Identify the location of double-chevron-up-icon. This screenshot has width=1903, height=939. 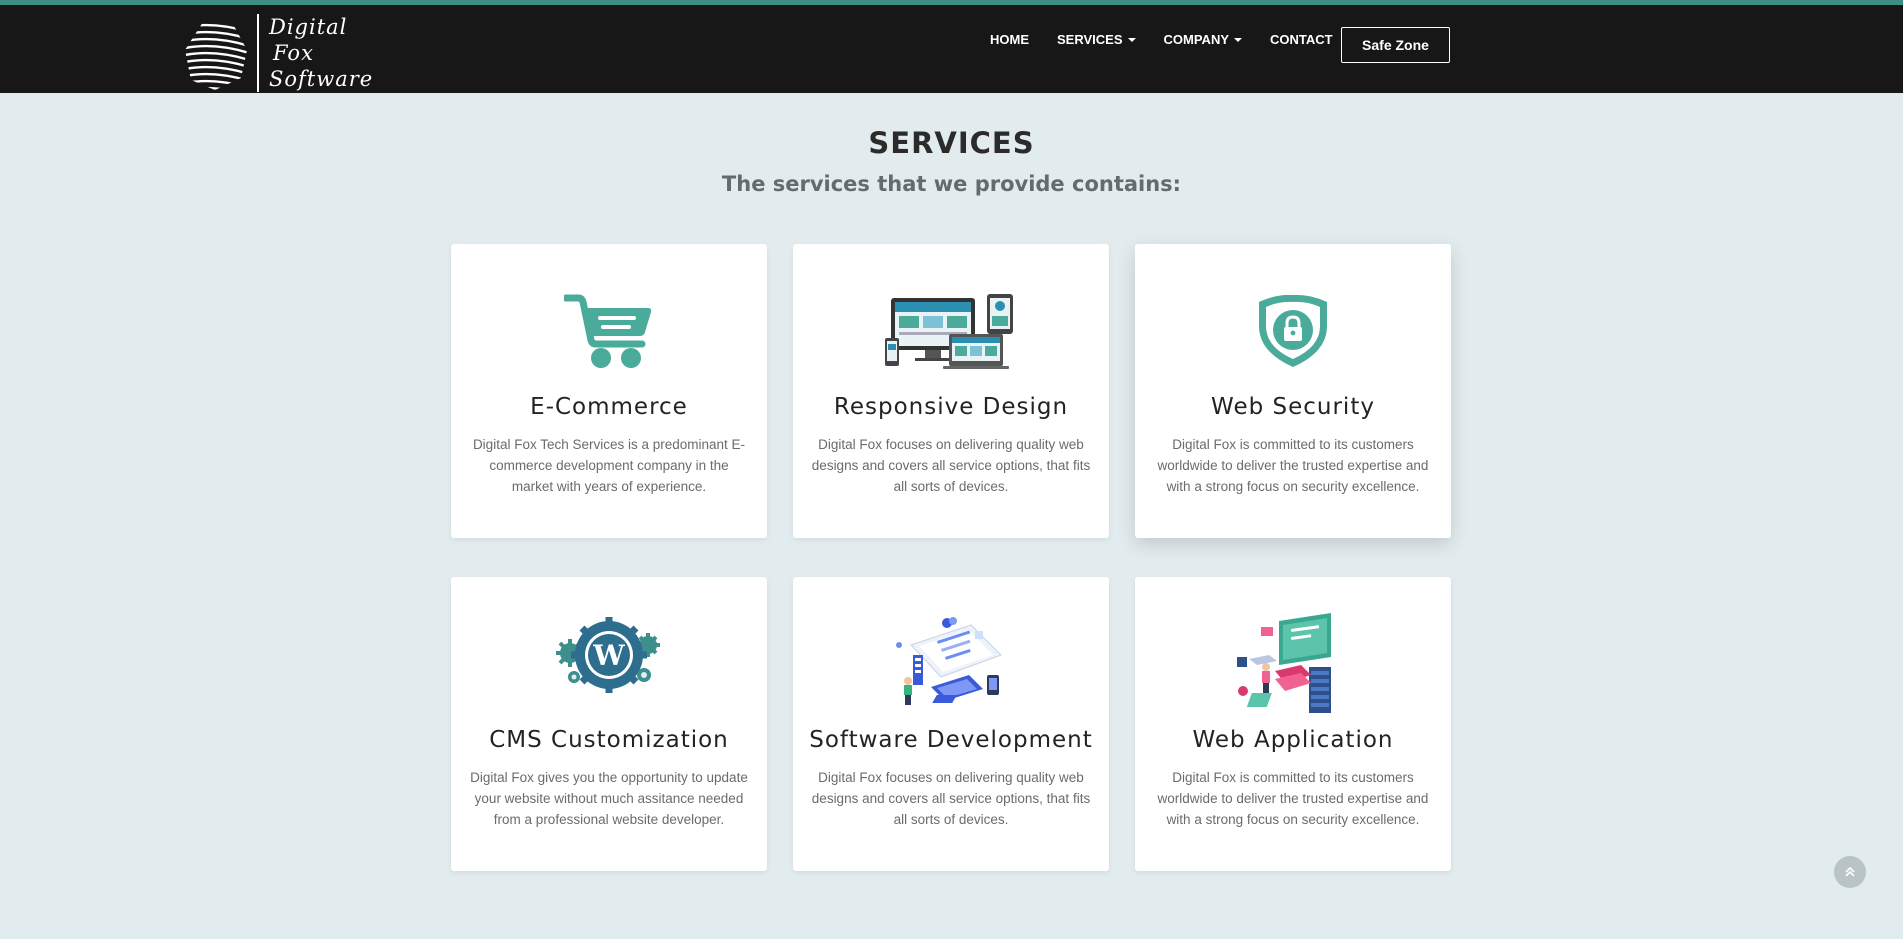
(1850, 871).